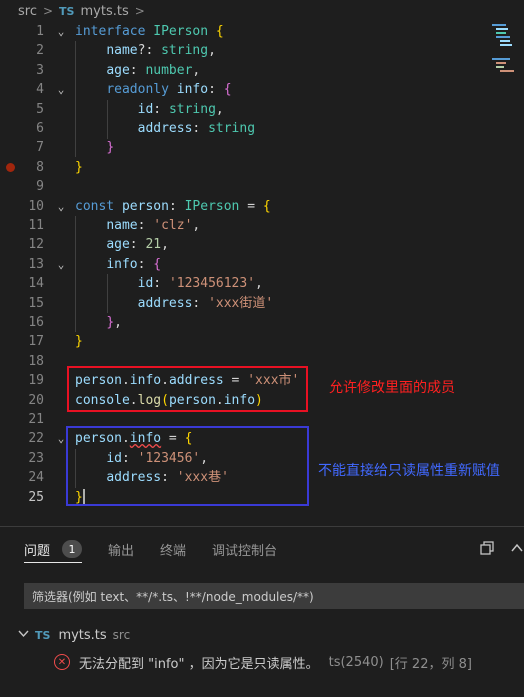  I want to click on line-number: 15, so click(36, 303).